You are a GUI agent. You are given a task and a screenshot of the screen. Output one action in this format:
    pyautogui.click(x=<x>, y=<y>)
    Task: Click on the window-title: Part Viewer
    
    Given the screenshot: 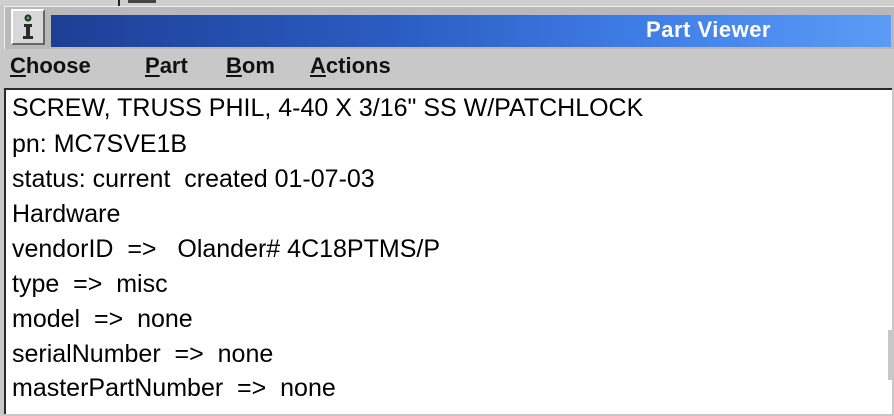 What is the action you would take?
    pyautogui.click(x=708, y=29)
    